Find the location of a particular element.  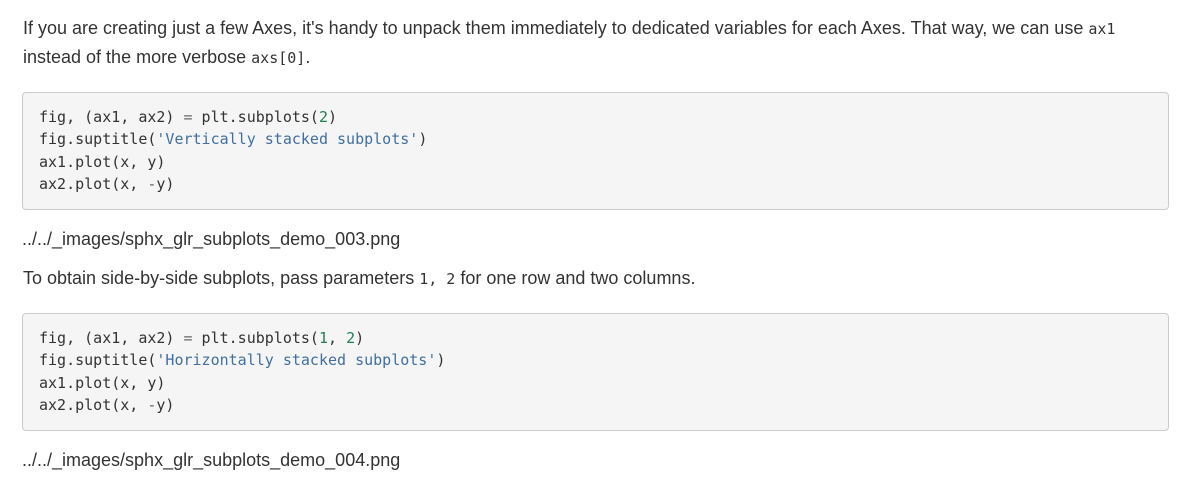

intro-text-after: . is located at coordinates (308, 57).